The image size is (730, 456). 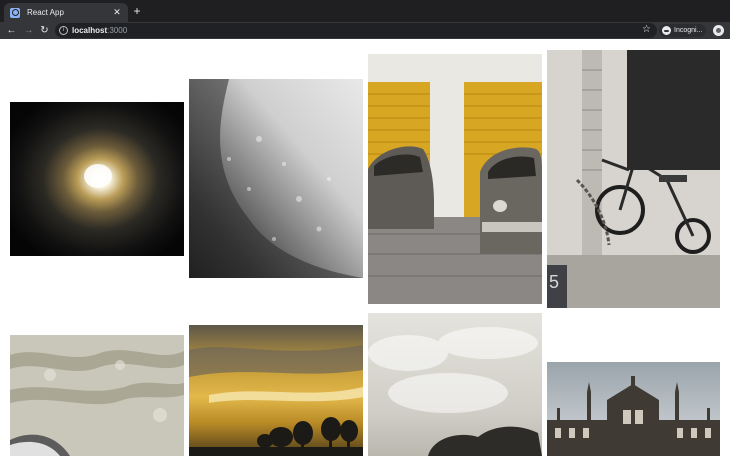 I want to click on photo-golden-sunset, so click(x=276, y=390).